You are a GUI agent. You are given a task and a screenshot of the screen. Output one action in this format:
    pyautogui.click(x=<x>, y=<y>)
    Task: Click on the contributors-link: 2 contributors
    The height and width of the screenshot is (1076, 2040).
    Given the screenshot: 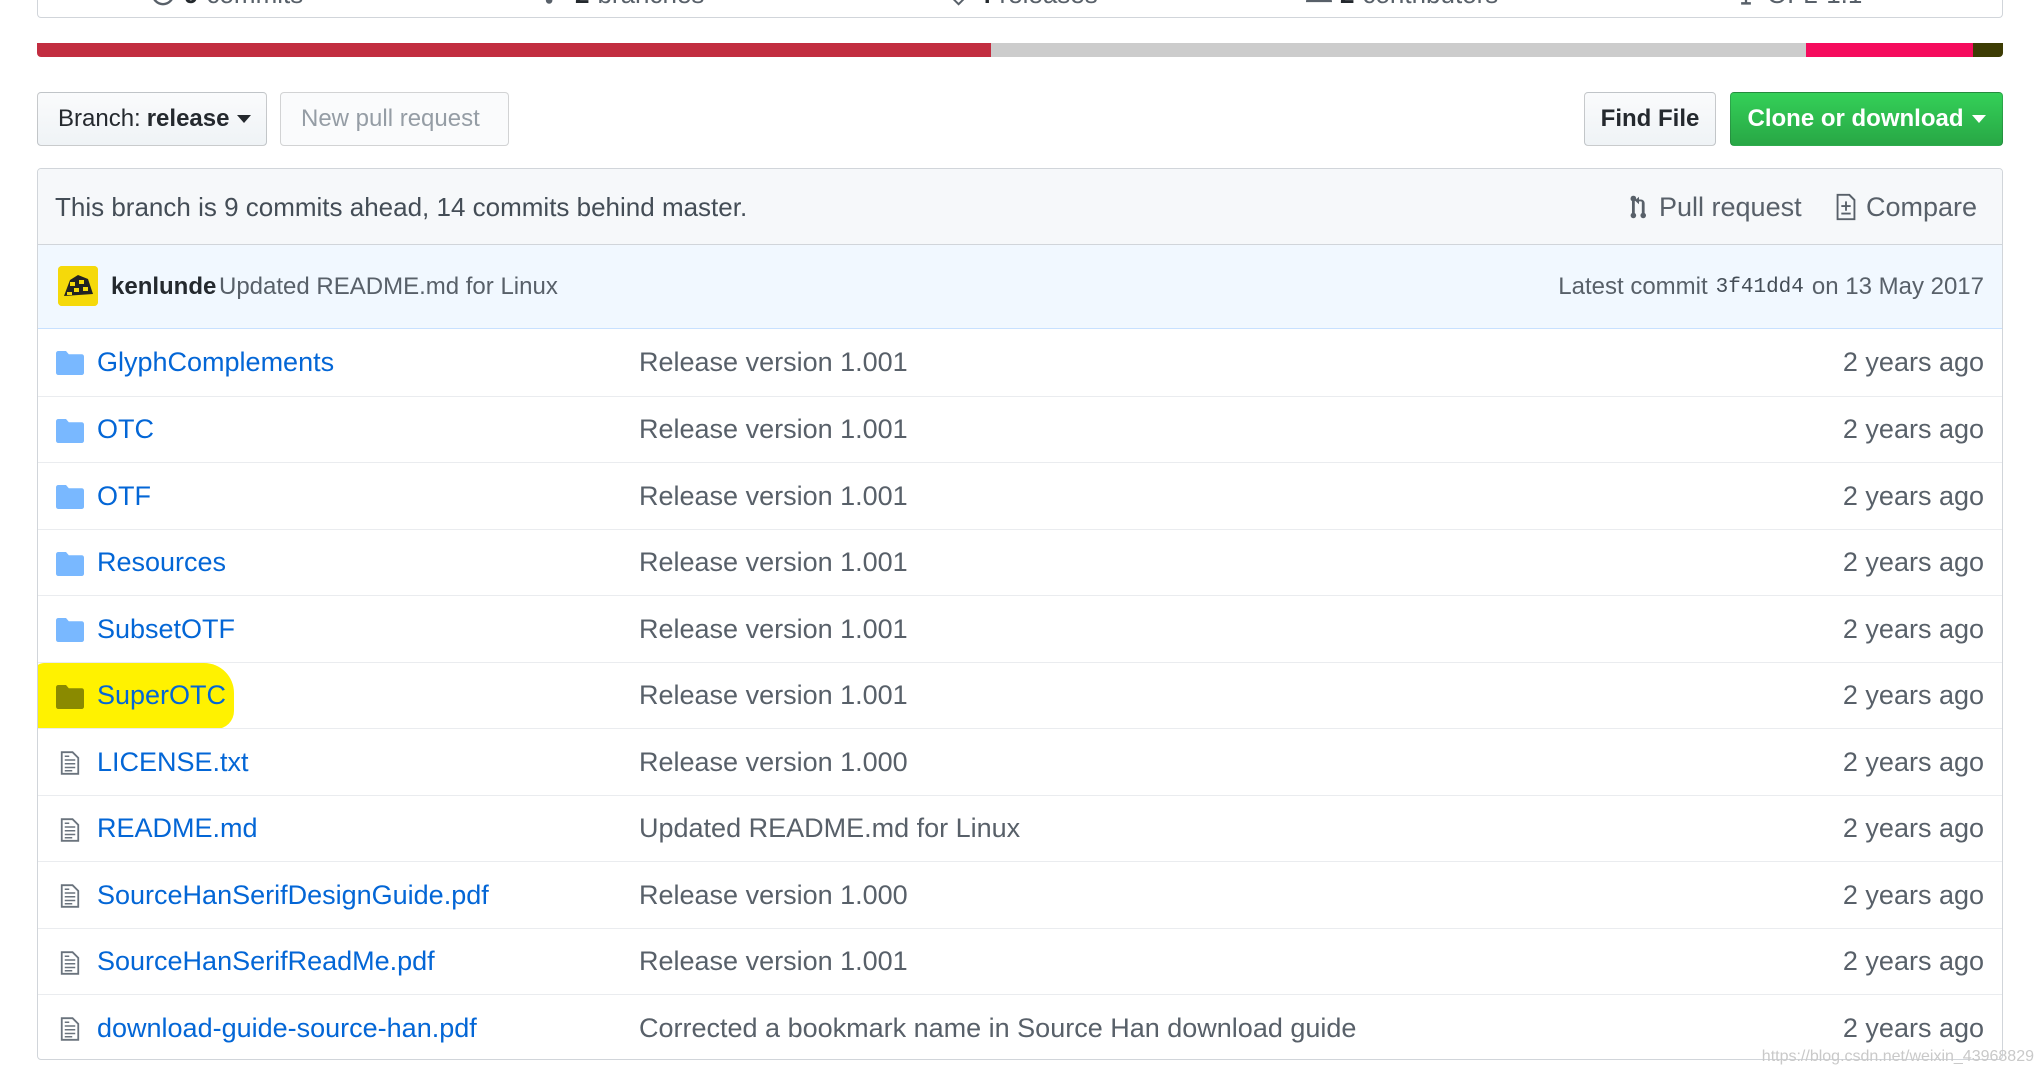 What is the action you would take?
    pyautogui.click(x=1402, y=7)
    